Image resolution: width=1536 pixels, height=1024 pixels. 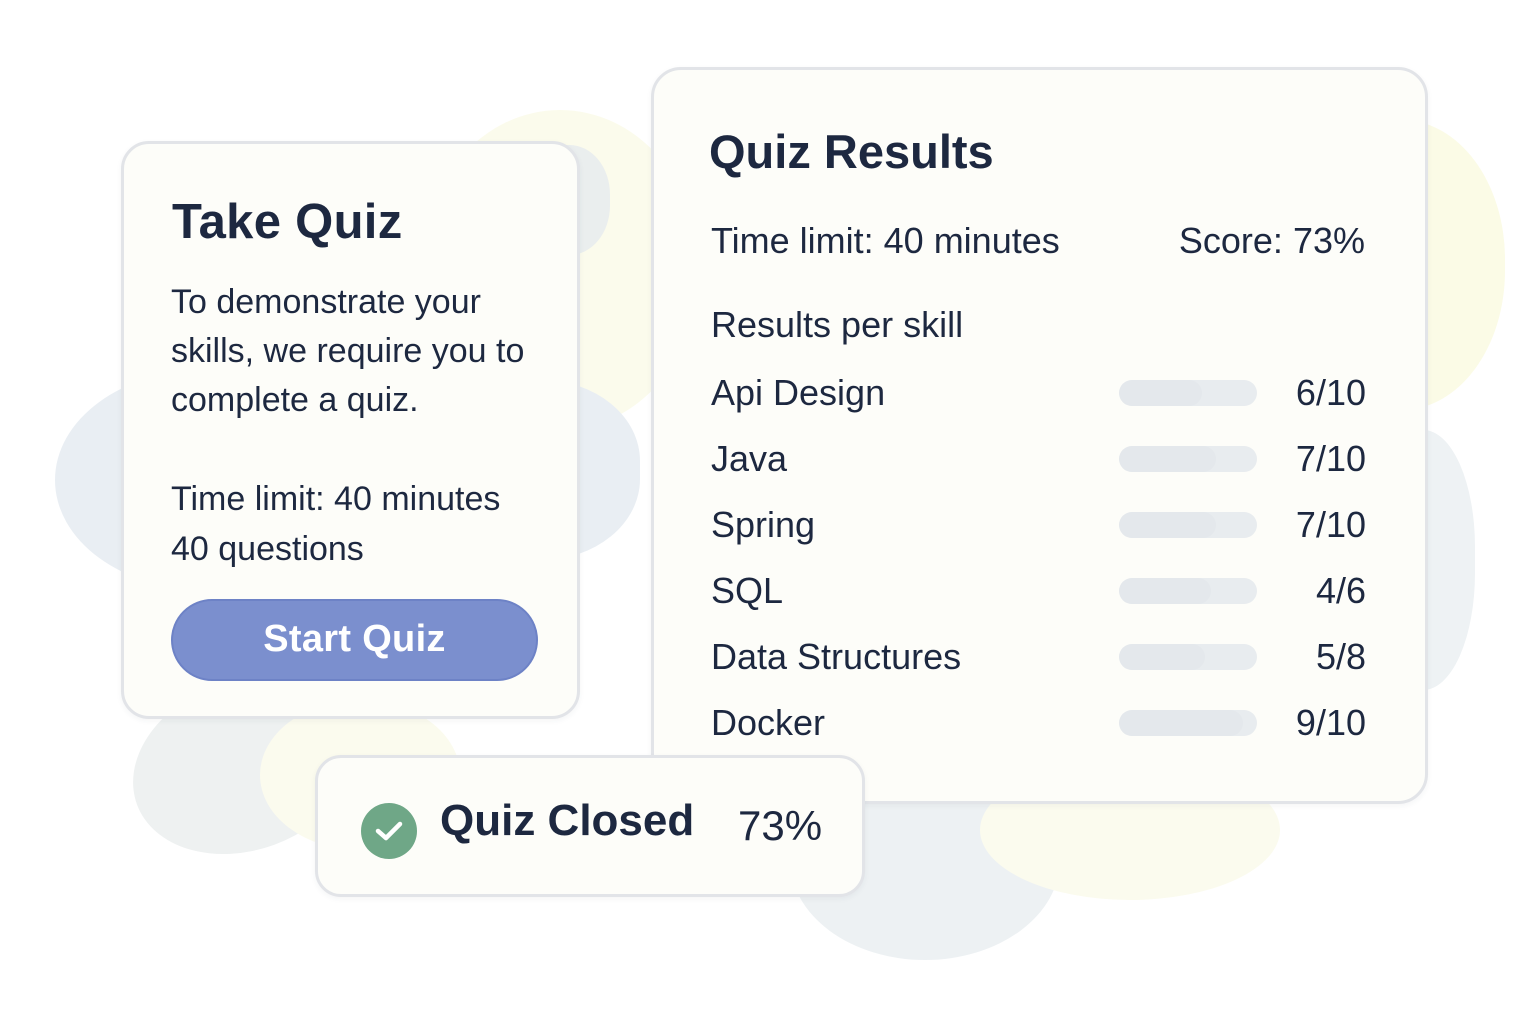 What do you see at coordinates (798, 392) in the screenshot?
I see `skill-name: Api Design` at bounding box center [798, 392].